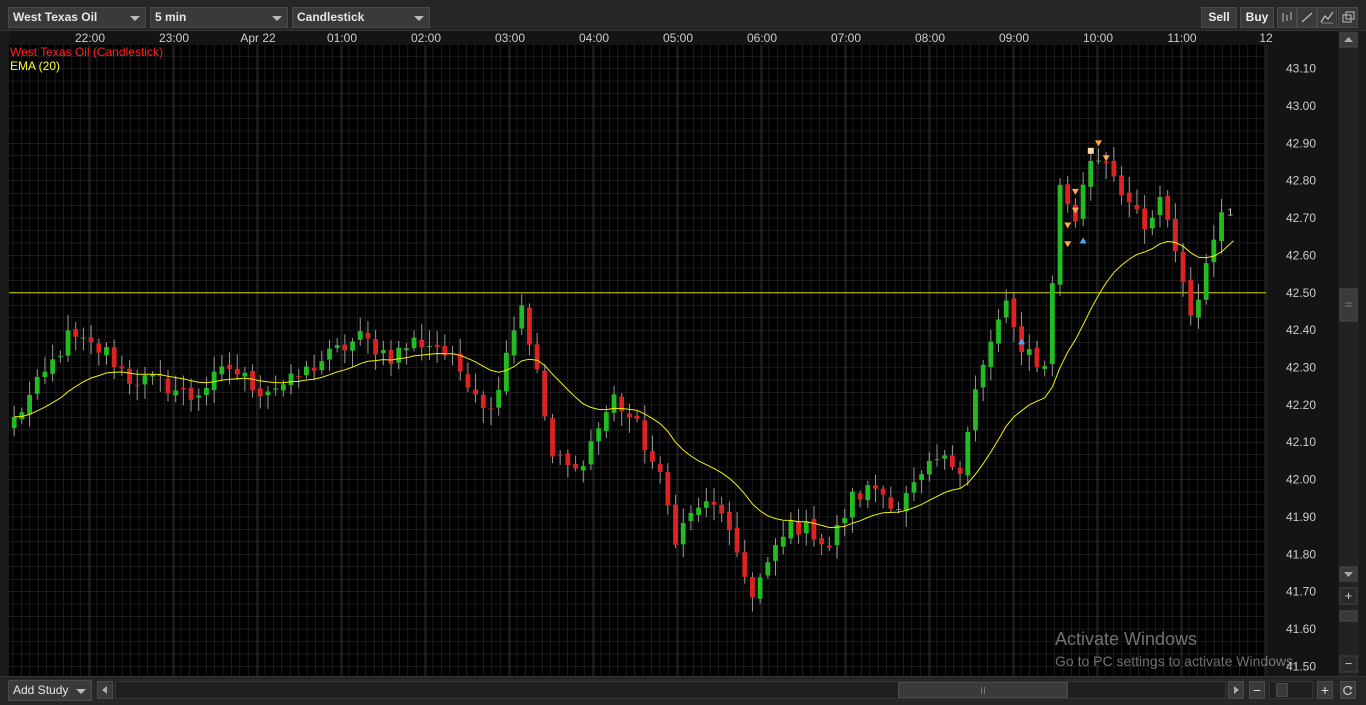 Image resolution: width=1366 pixels, height=705 pixels. I want to click on chart-type-dropdown: Candlestick, so click(361, 17).